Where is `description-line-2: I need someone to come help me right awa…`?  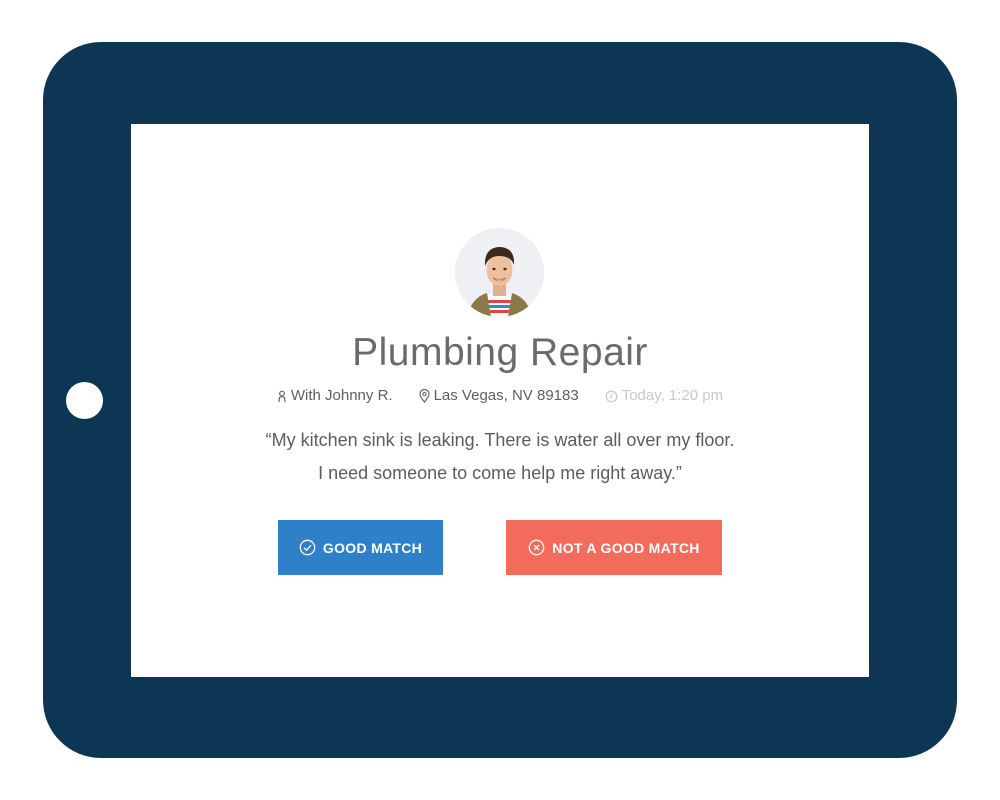 description-line-2: I need someone to come help me right awa… is located at coordinates (500, 473).